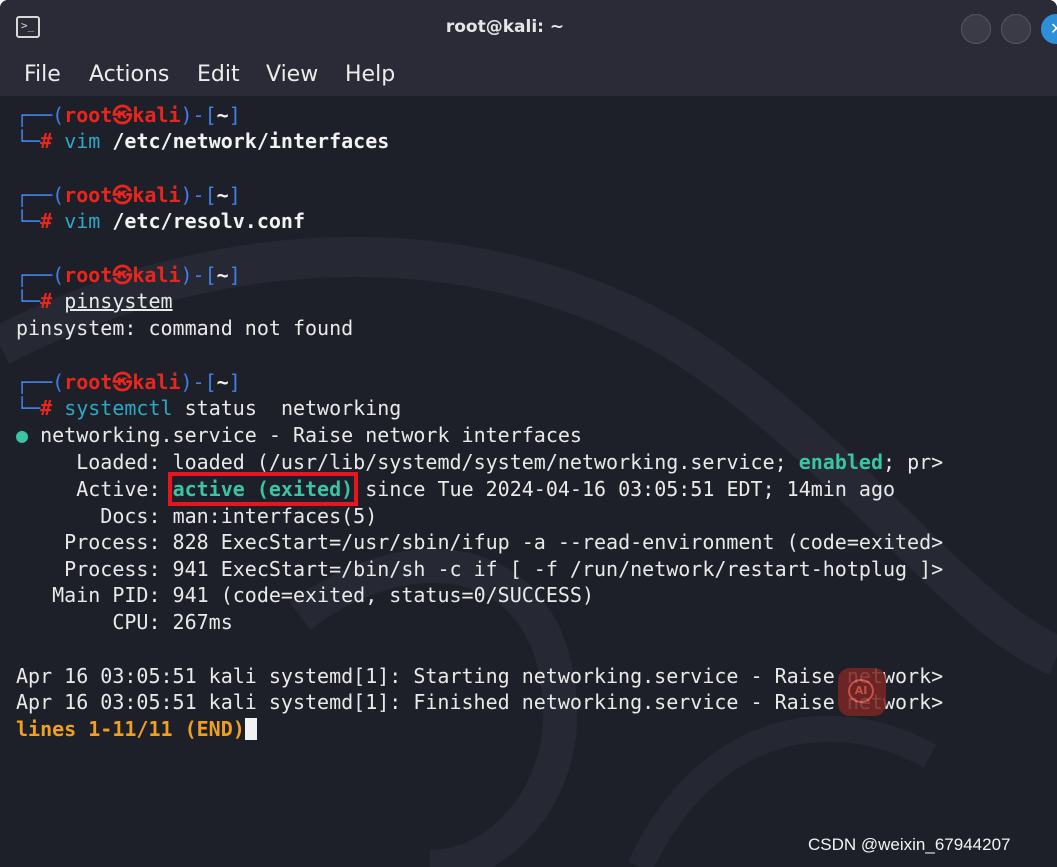  What do you see at coordinates (909, 844) in the screenshot?
I see `csdn-watermark: CSDN @weixin_67944207` at bounding box center [909, 844].